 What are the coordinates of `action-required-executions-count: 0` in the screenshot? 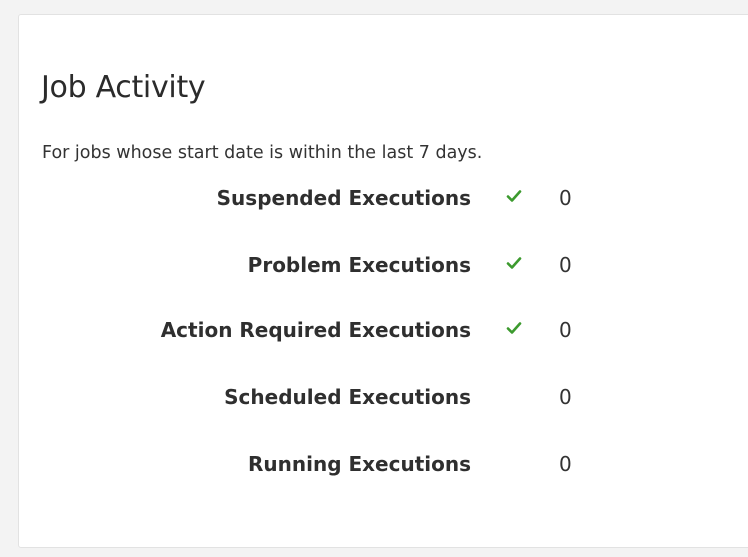 It's located at (565, 330).